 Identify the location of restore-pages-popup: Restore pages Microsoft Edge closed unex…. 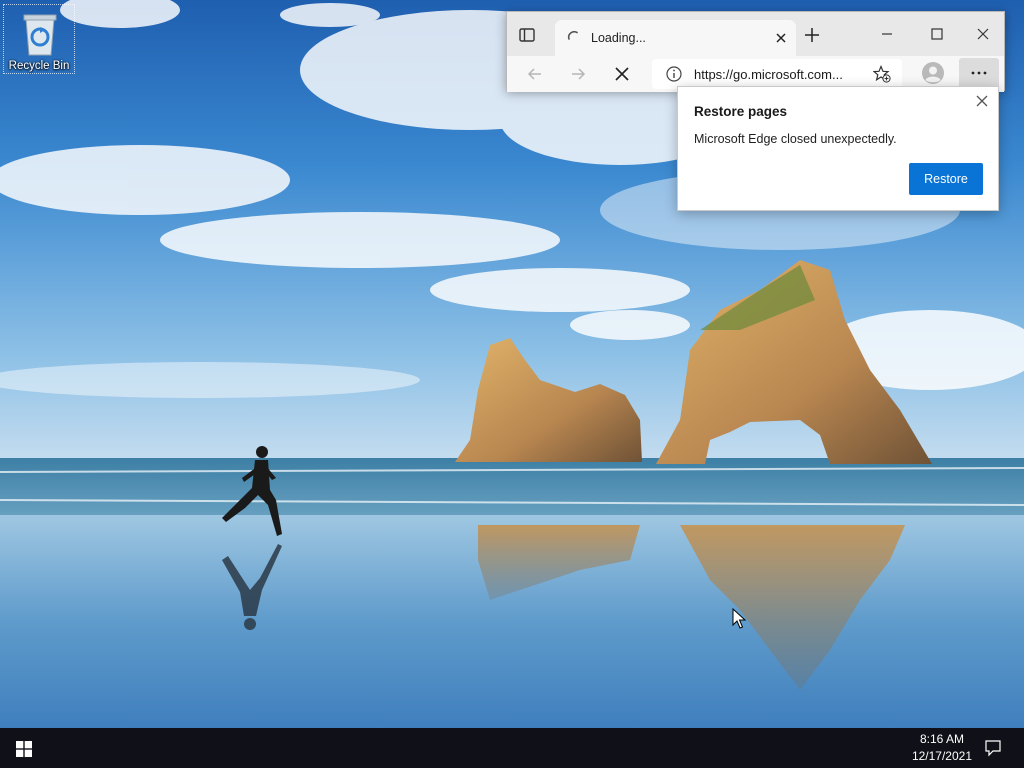
(838, 148).